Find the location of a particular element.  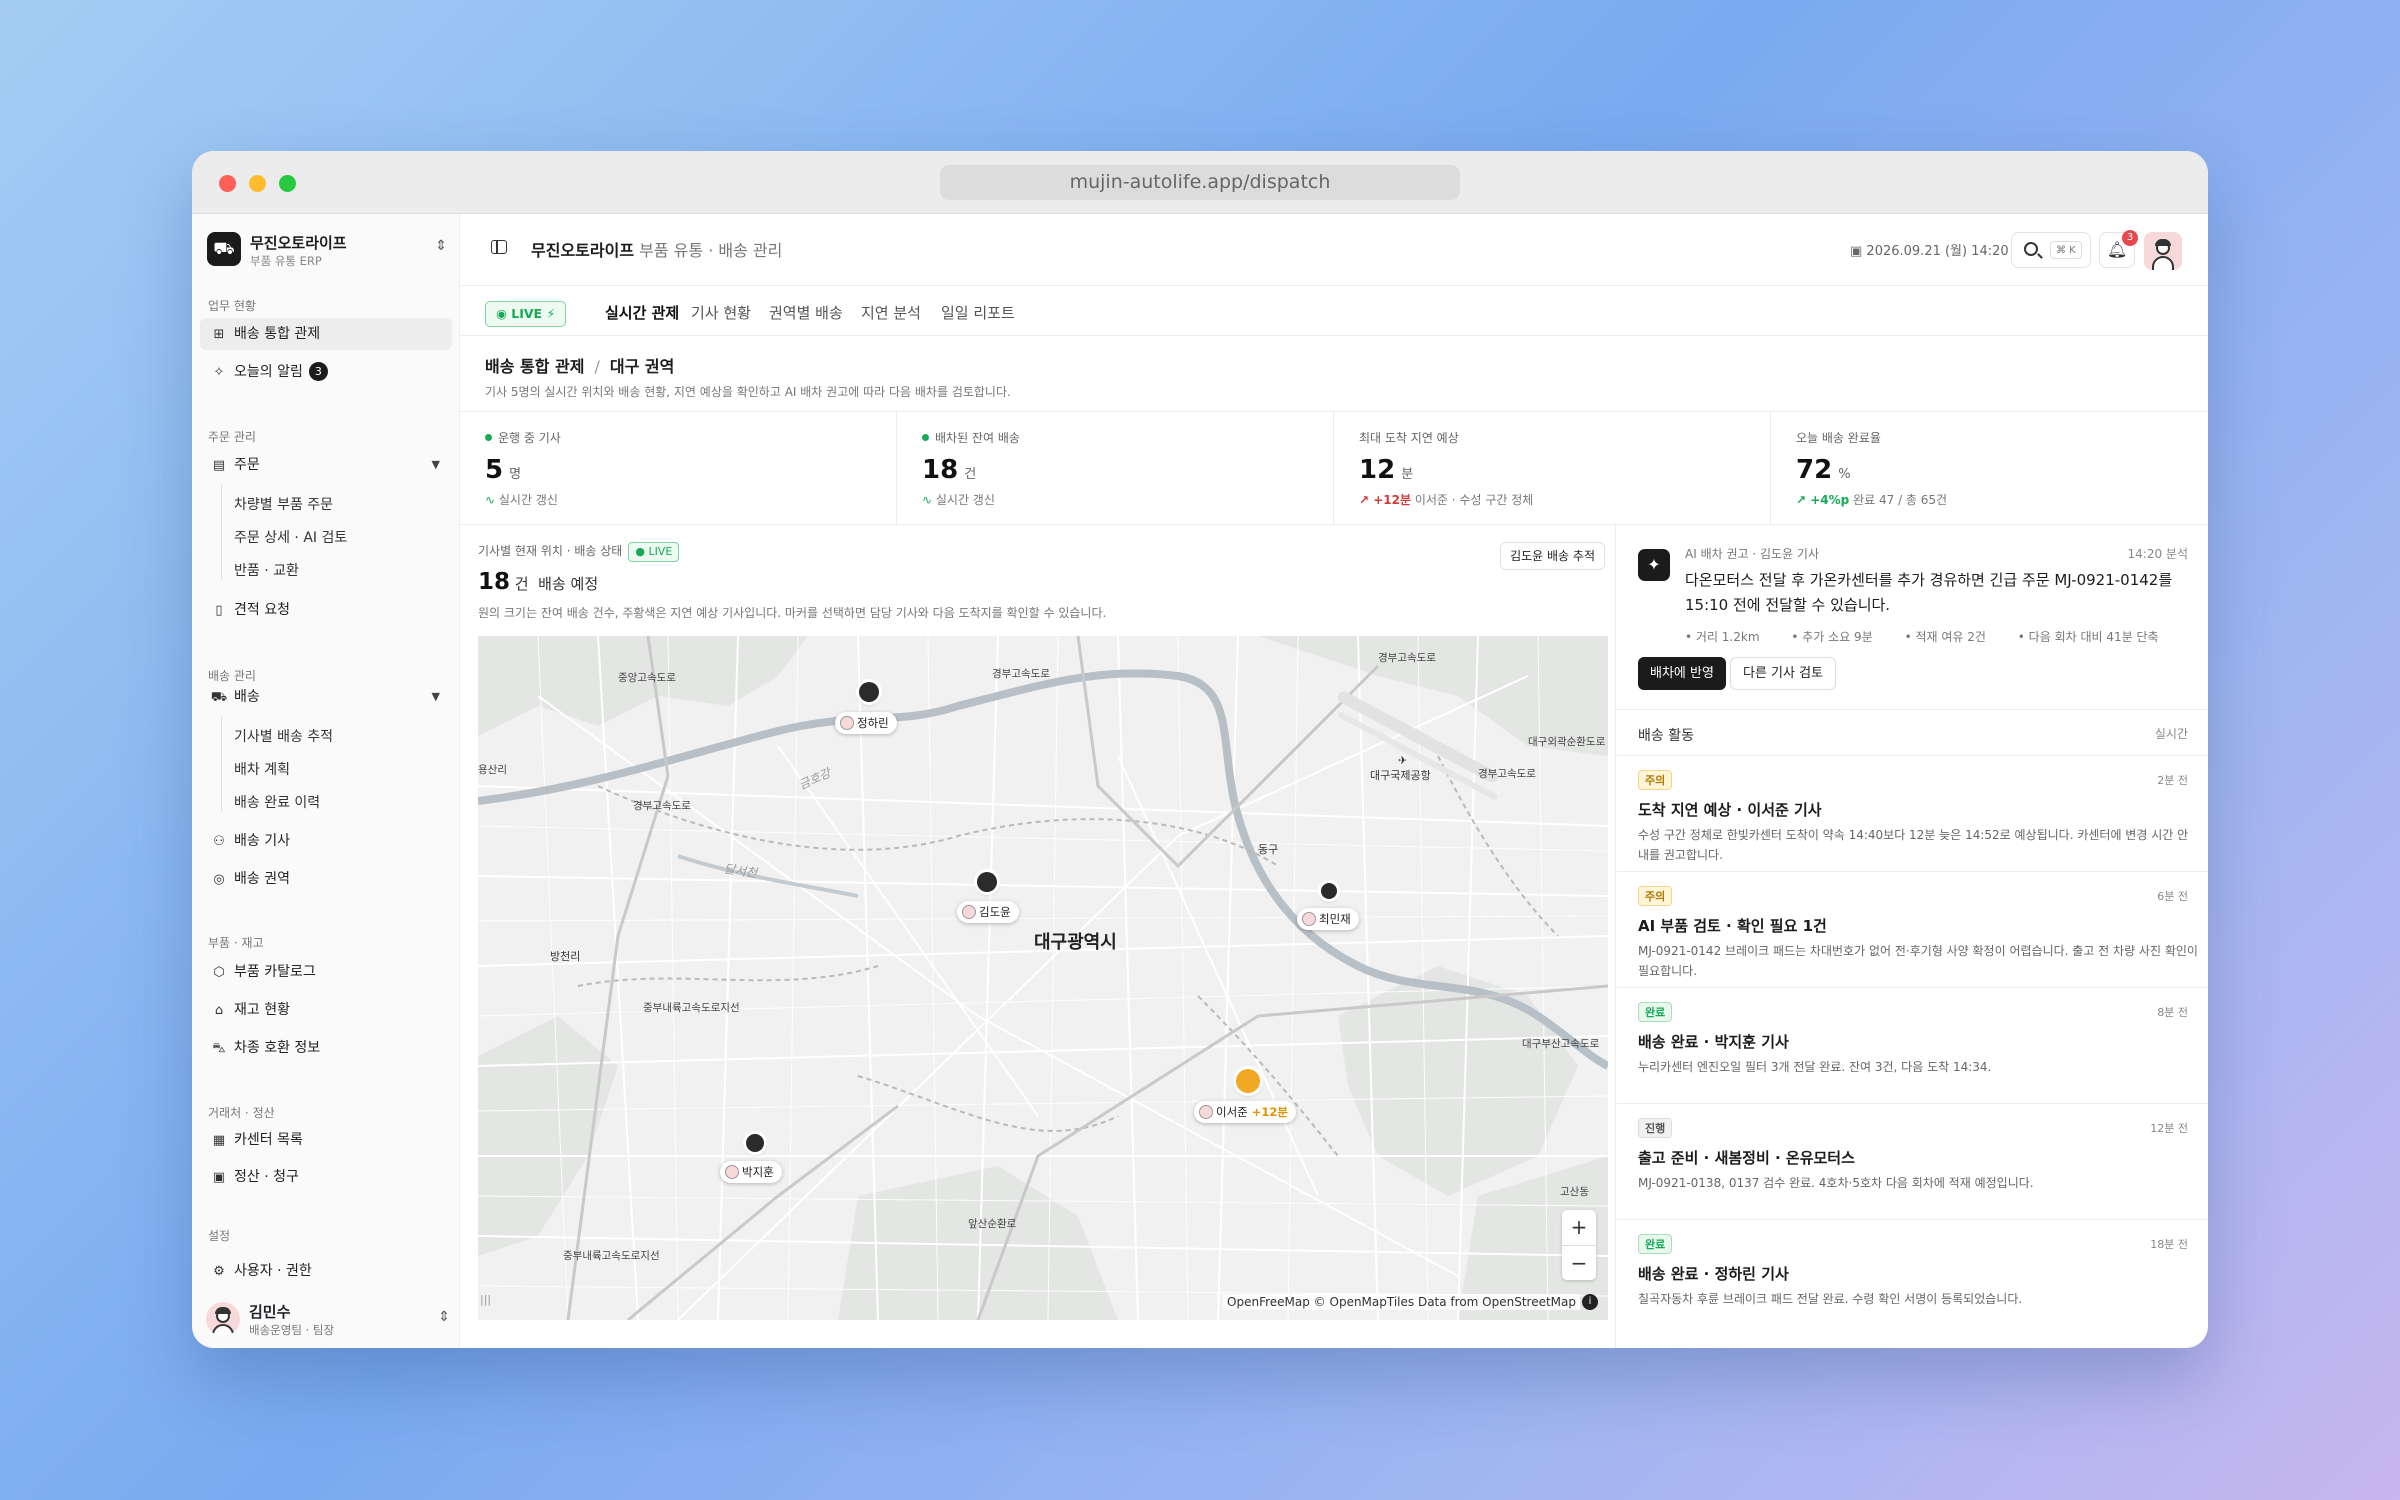

activity-title: 배송 완료 · 박지훈 기사 is located at coordinates (1713, 1042).